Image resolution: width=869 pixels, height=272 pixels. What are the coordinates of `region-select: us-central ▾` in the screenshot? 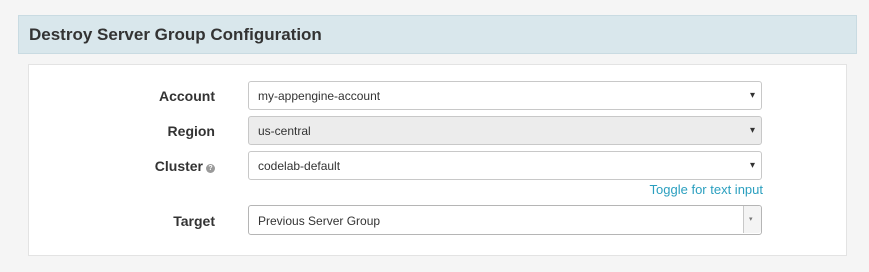 It's located at (505, 130).